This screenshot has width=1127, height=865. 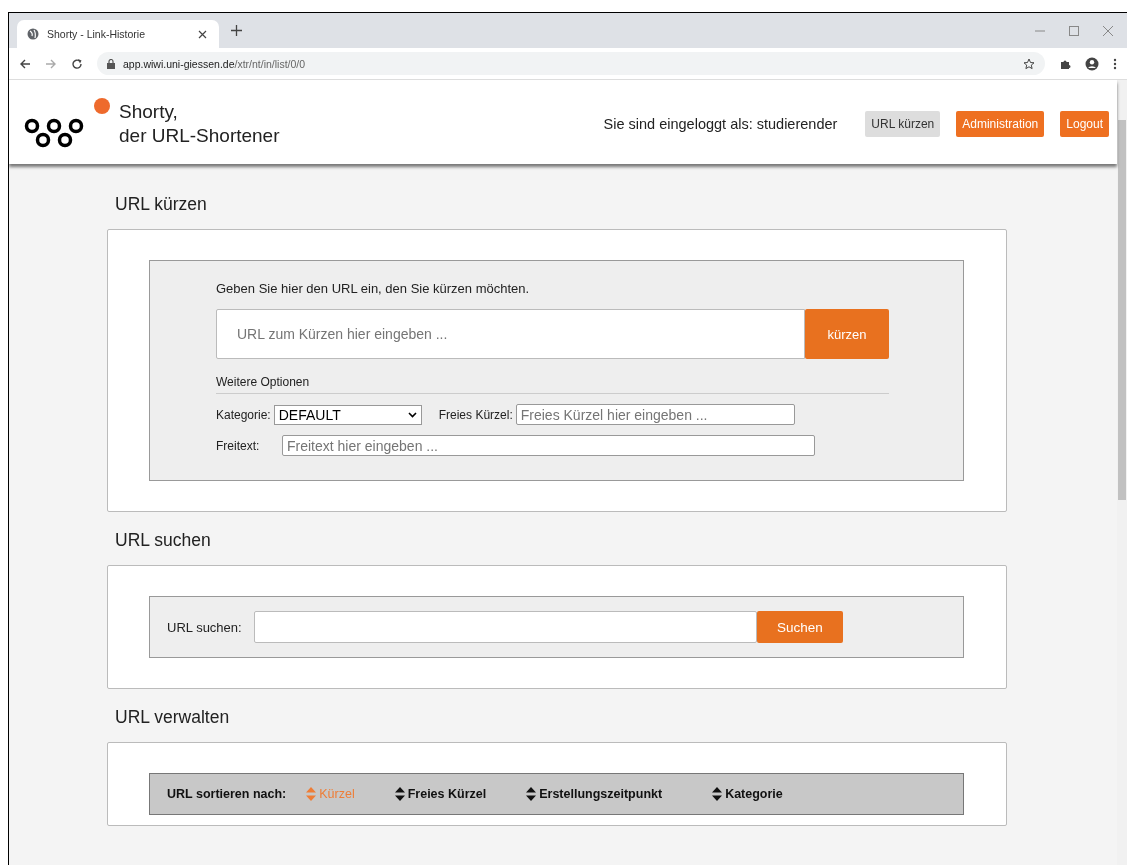 What do you see at coordinates (238, 445) in the screenshot?
I see `field-label: Freitext:` at bounding box center [238, 445].